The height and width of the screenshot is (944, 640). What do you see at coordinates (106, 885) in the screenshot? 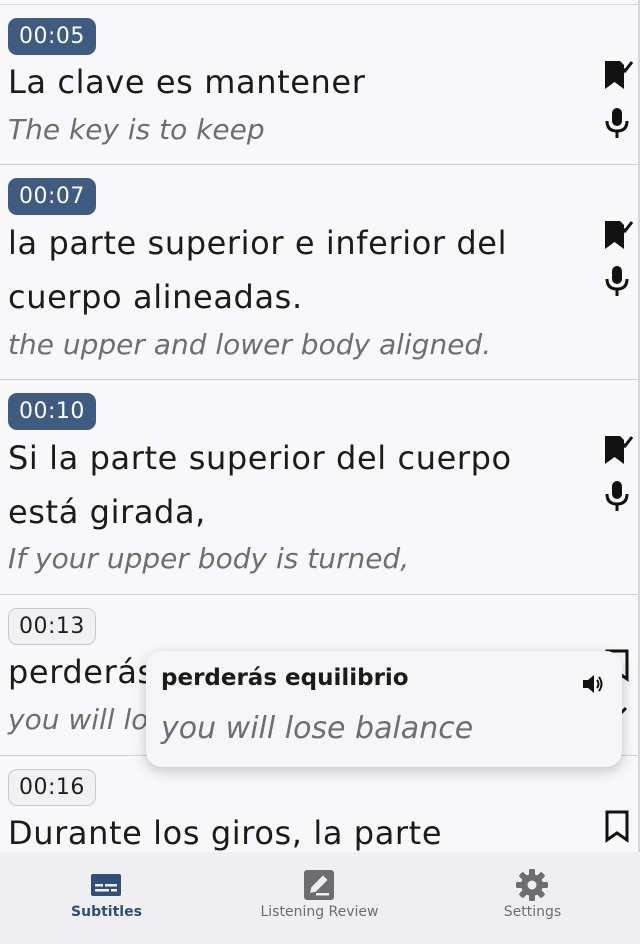
I see `subtitles-icon` at bounding box center [106, 885].